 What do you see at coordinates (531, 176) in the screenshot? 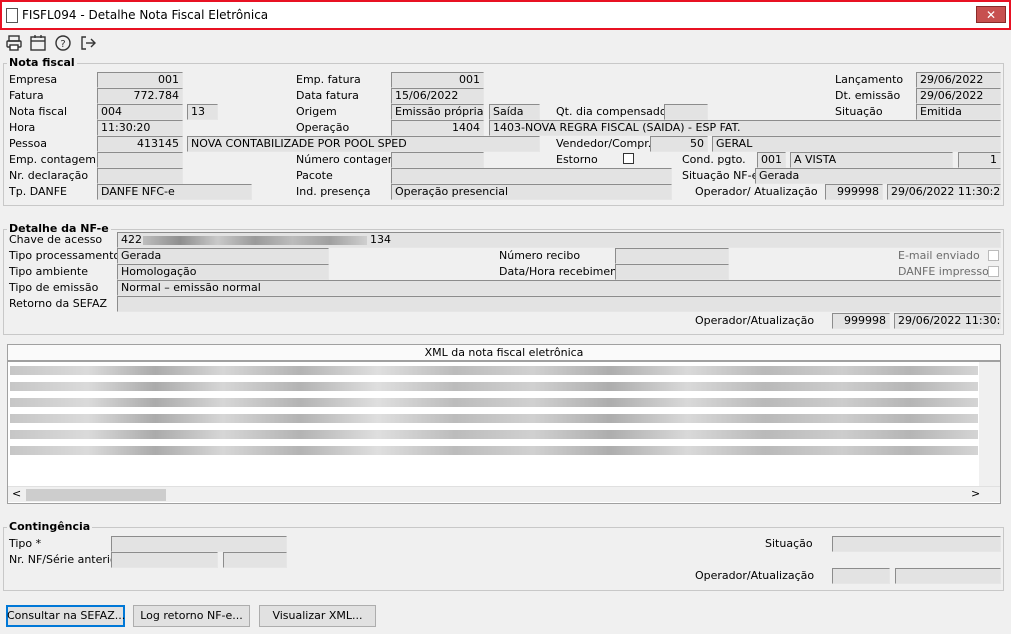
I see `pacote-field` at bounding box center [531, 176].